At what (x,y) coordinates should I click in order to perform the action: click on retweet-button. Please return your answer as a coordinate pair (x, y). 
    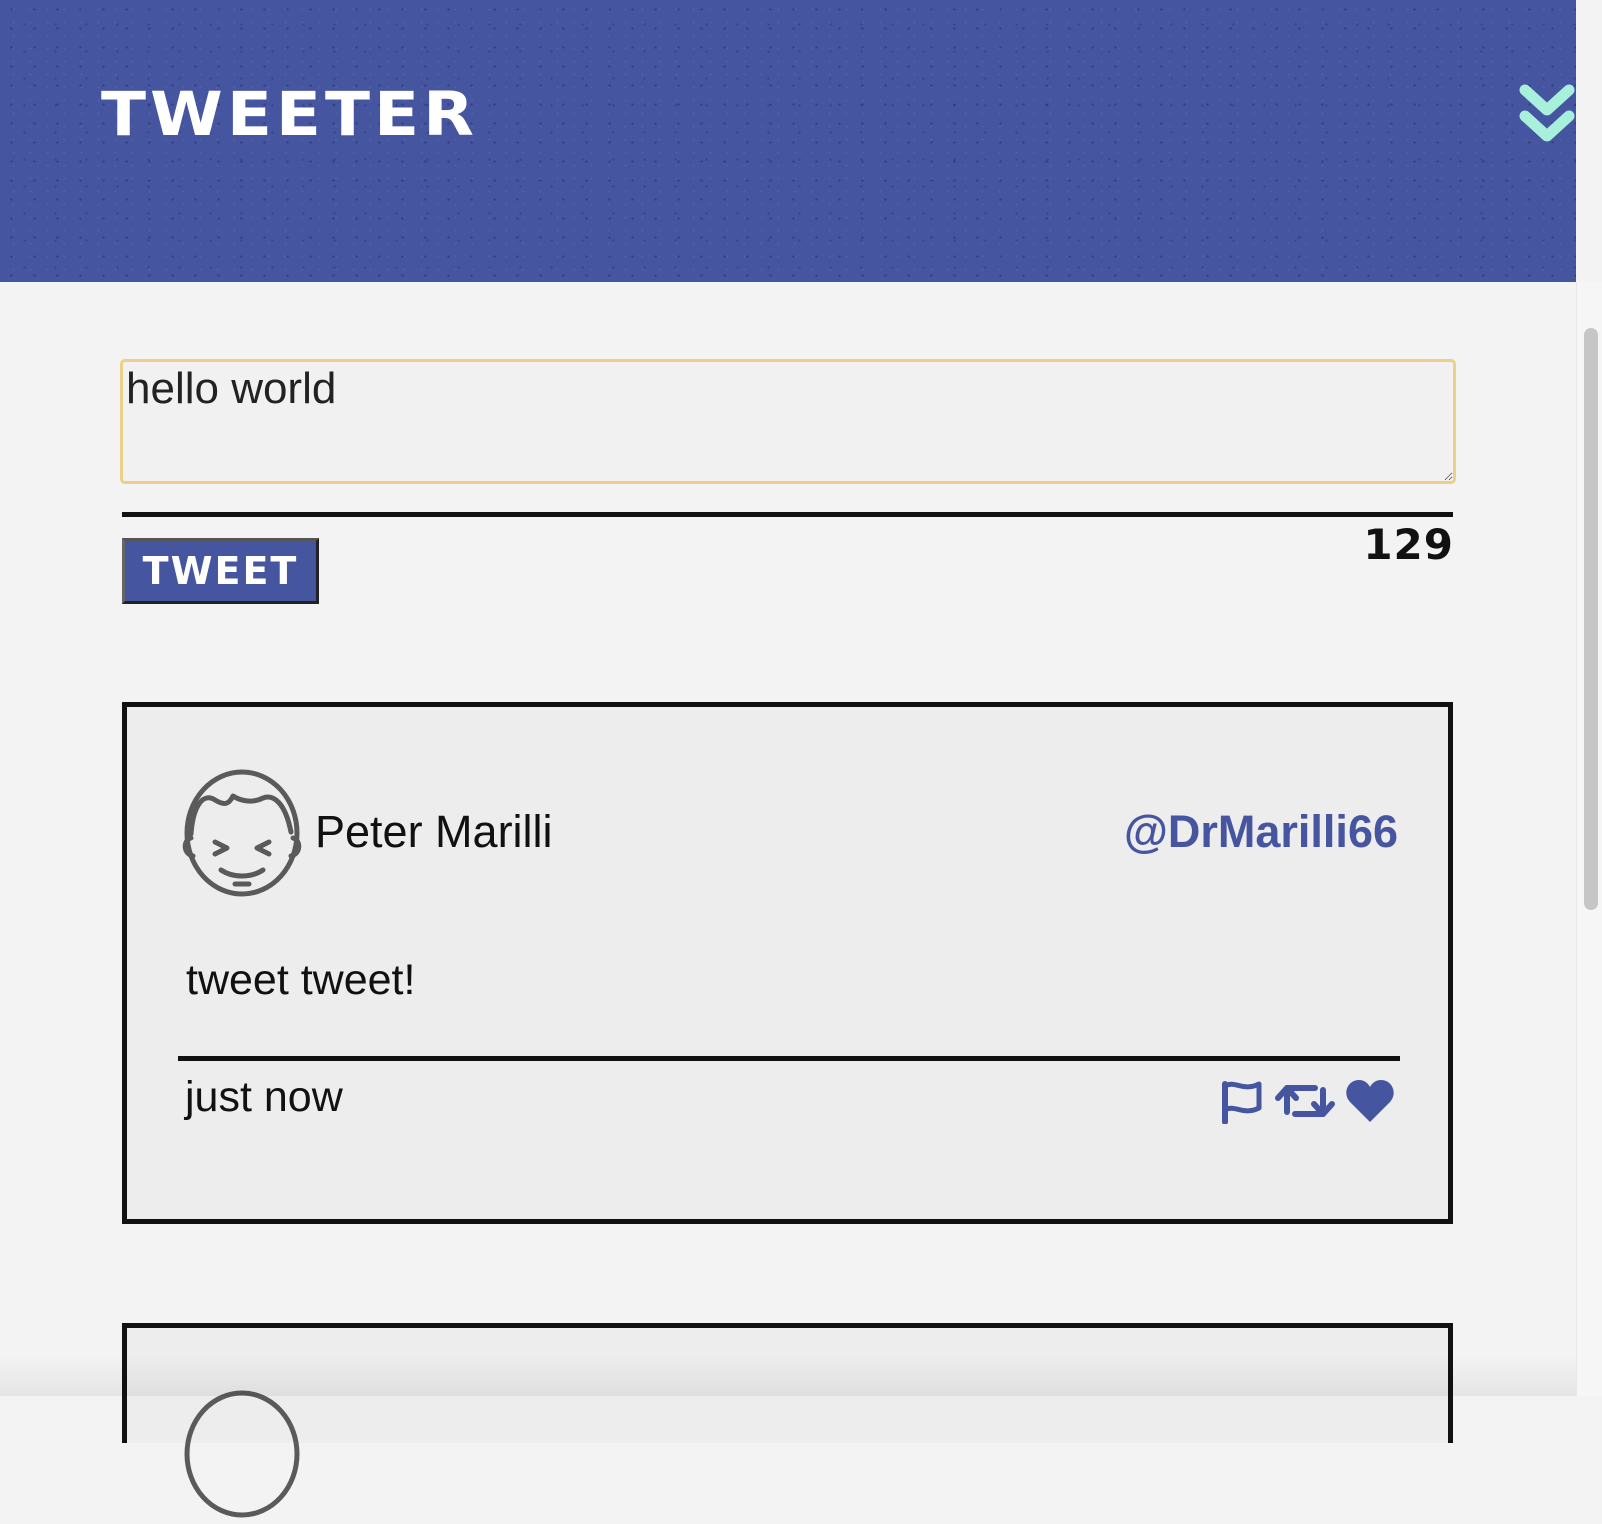
    Looking at the image, I should click on (1305, 1101).